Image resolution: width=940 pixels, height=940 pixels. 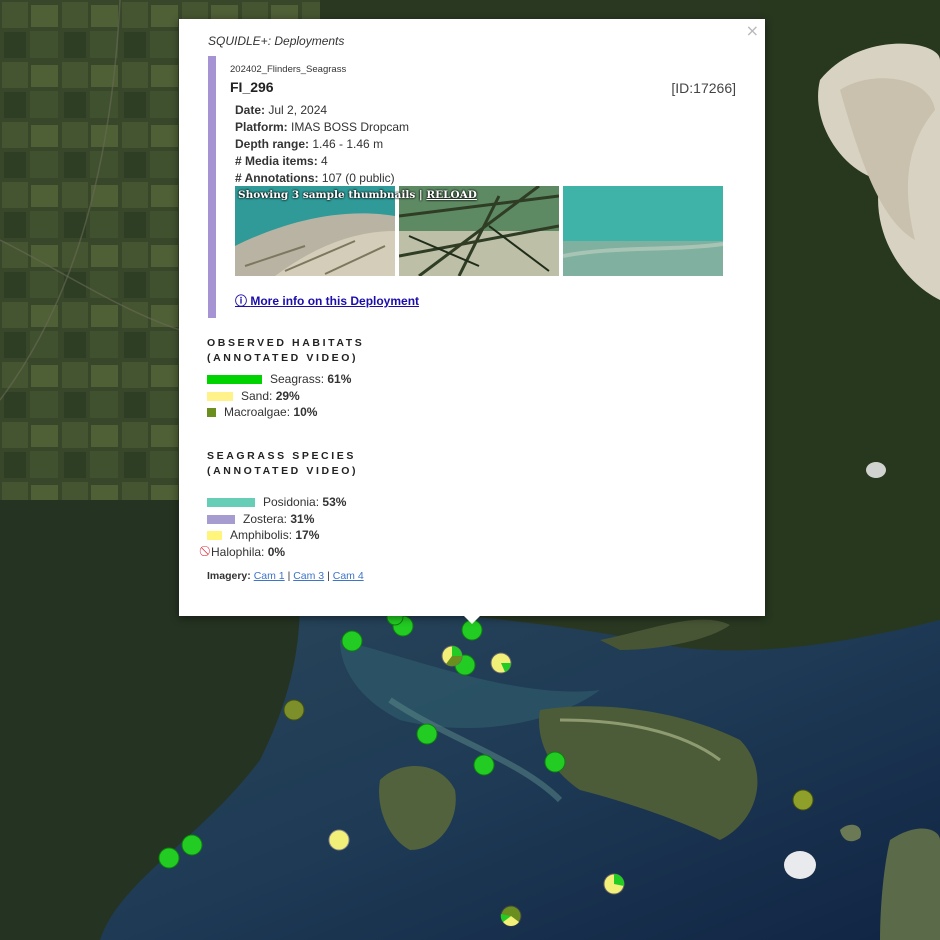 I want to click on bar-zostera, so click(x=221, y=519).